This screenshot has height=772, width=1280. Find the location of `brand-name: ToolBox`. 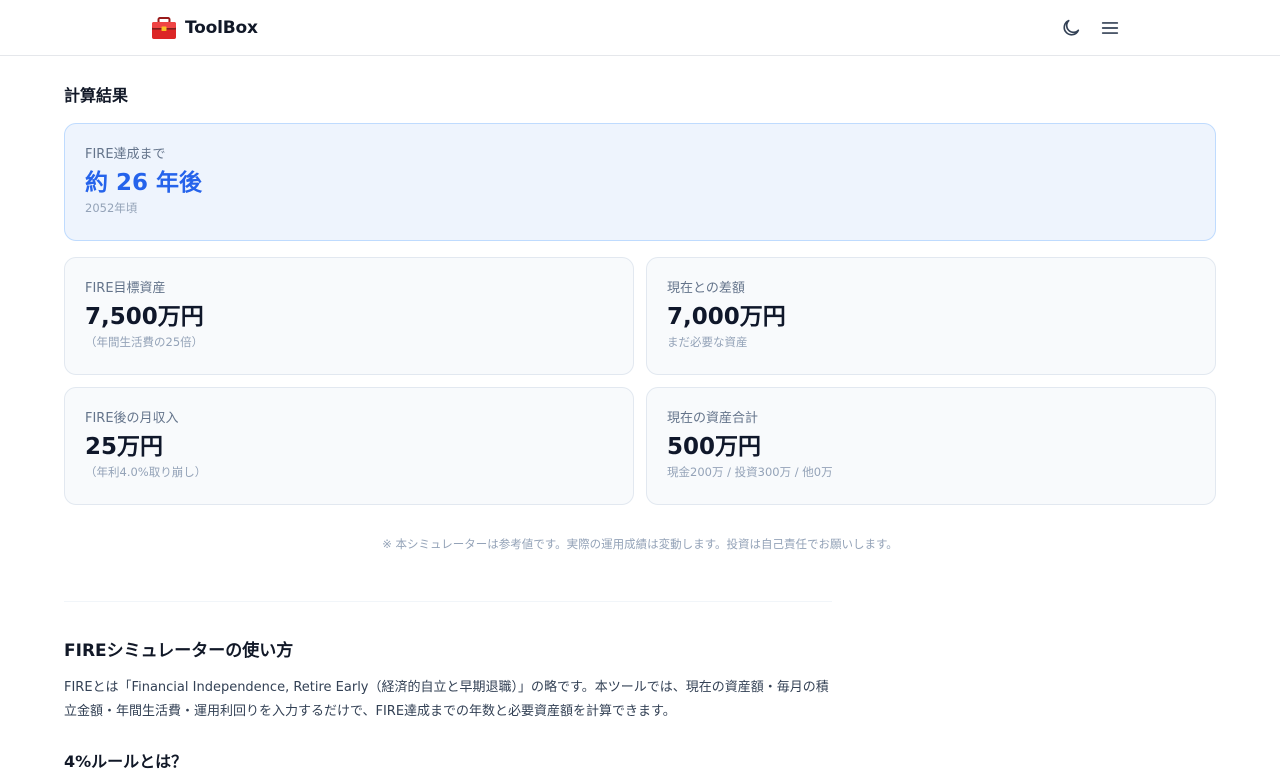

brand-name: ToolBox is located at coordinates (221, 28).